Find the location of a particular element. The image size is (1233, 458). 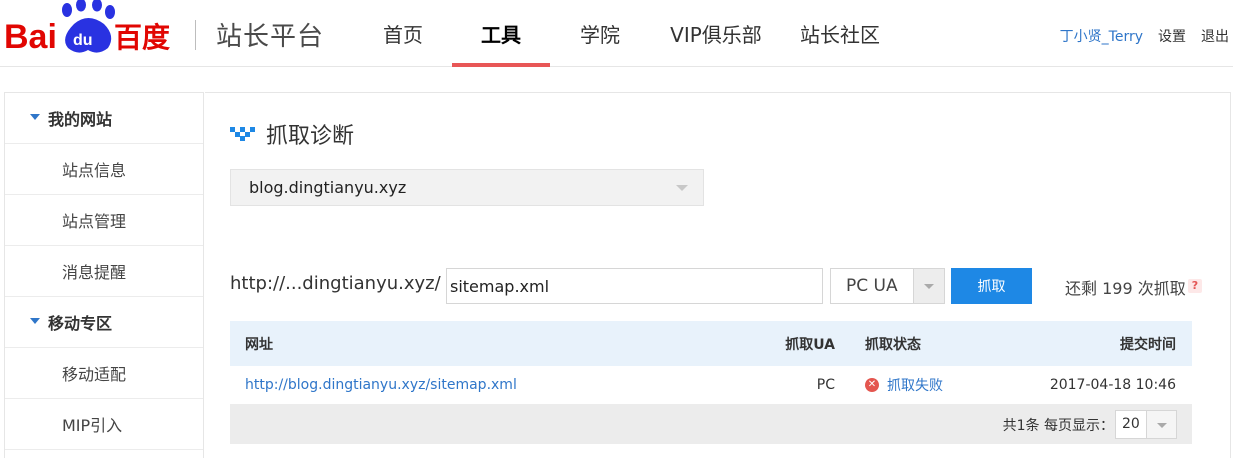

nav-academy: 学院 is located at coordinates (600, 33).